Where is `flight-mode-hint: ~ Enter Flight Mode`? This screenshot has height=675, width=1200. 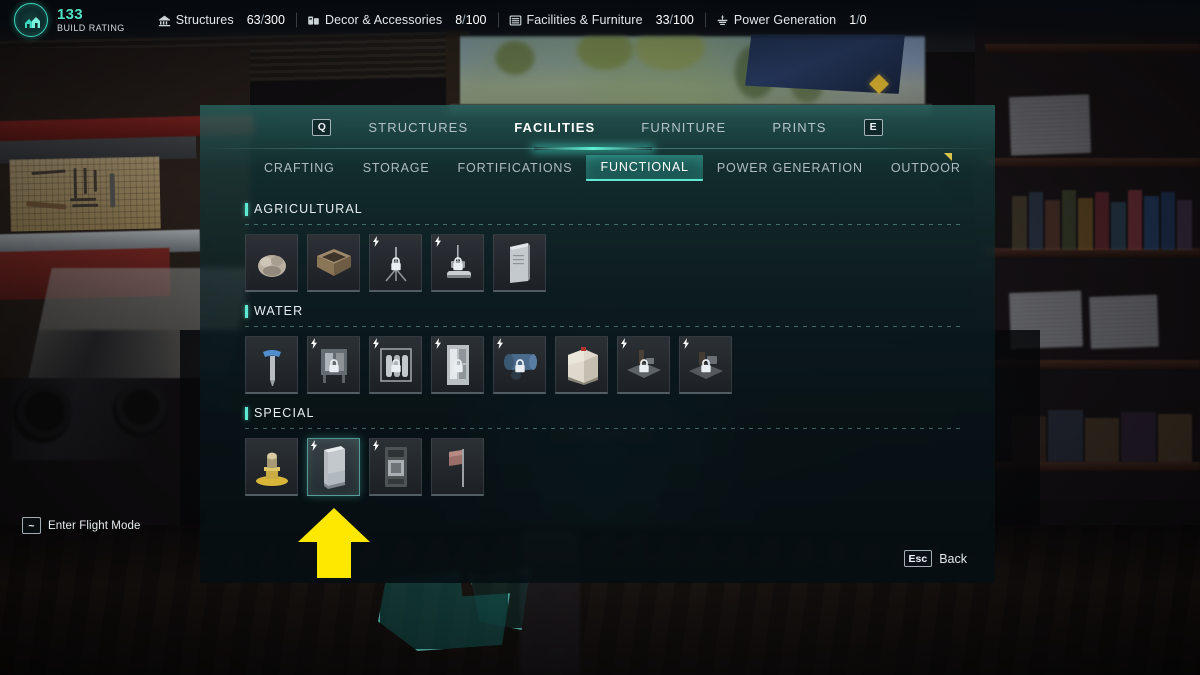 flight-mode-hint: ~ Enter Flight Mode is located at coordinates (81, 525).